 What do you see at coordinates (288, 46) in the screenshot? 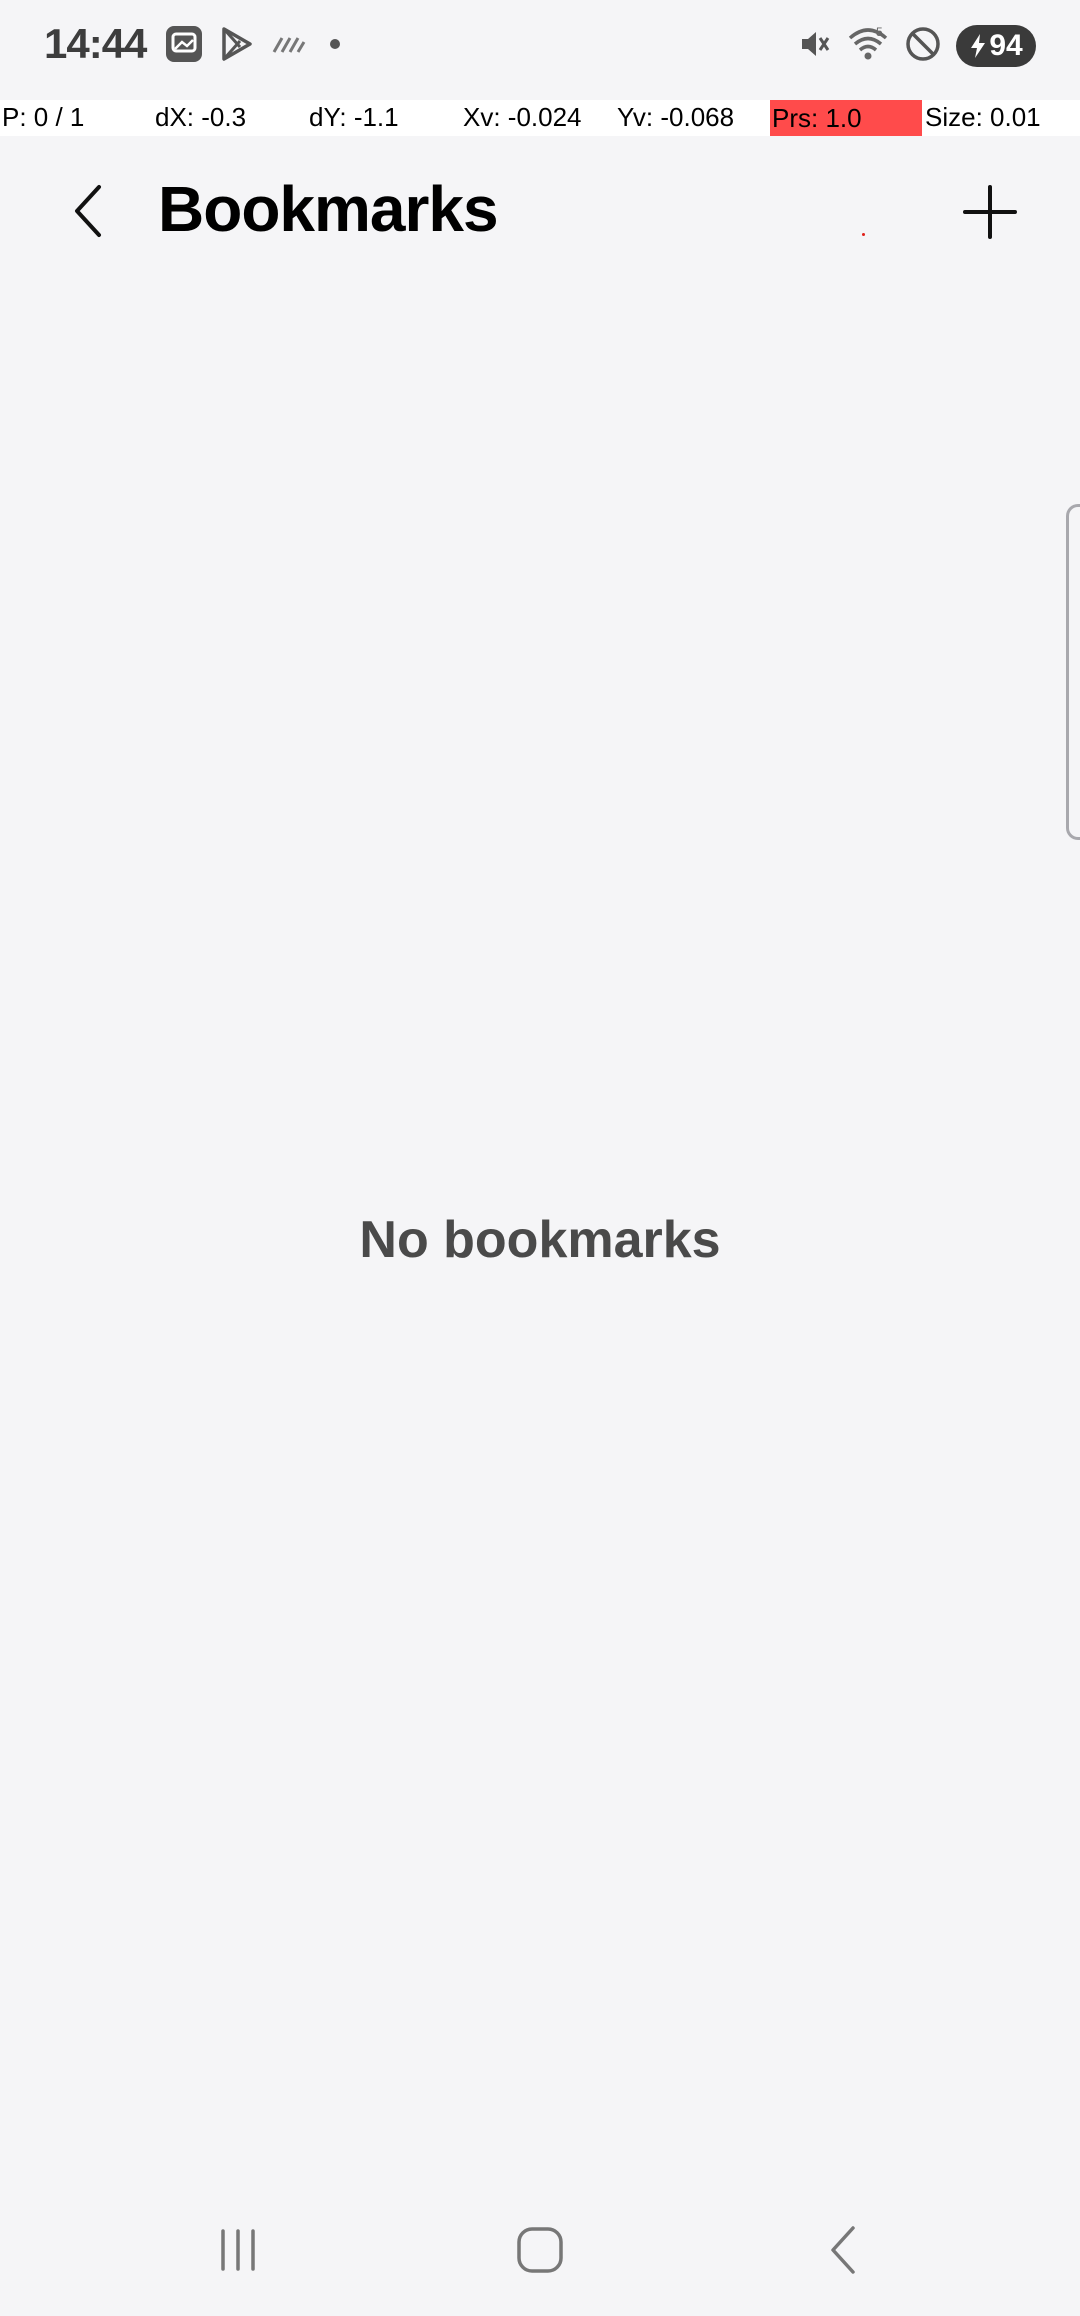
I see `data-saver-icon` at bounding box center [288, 46].